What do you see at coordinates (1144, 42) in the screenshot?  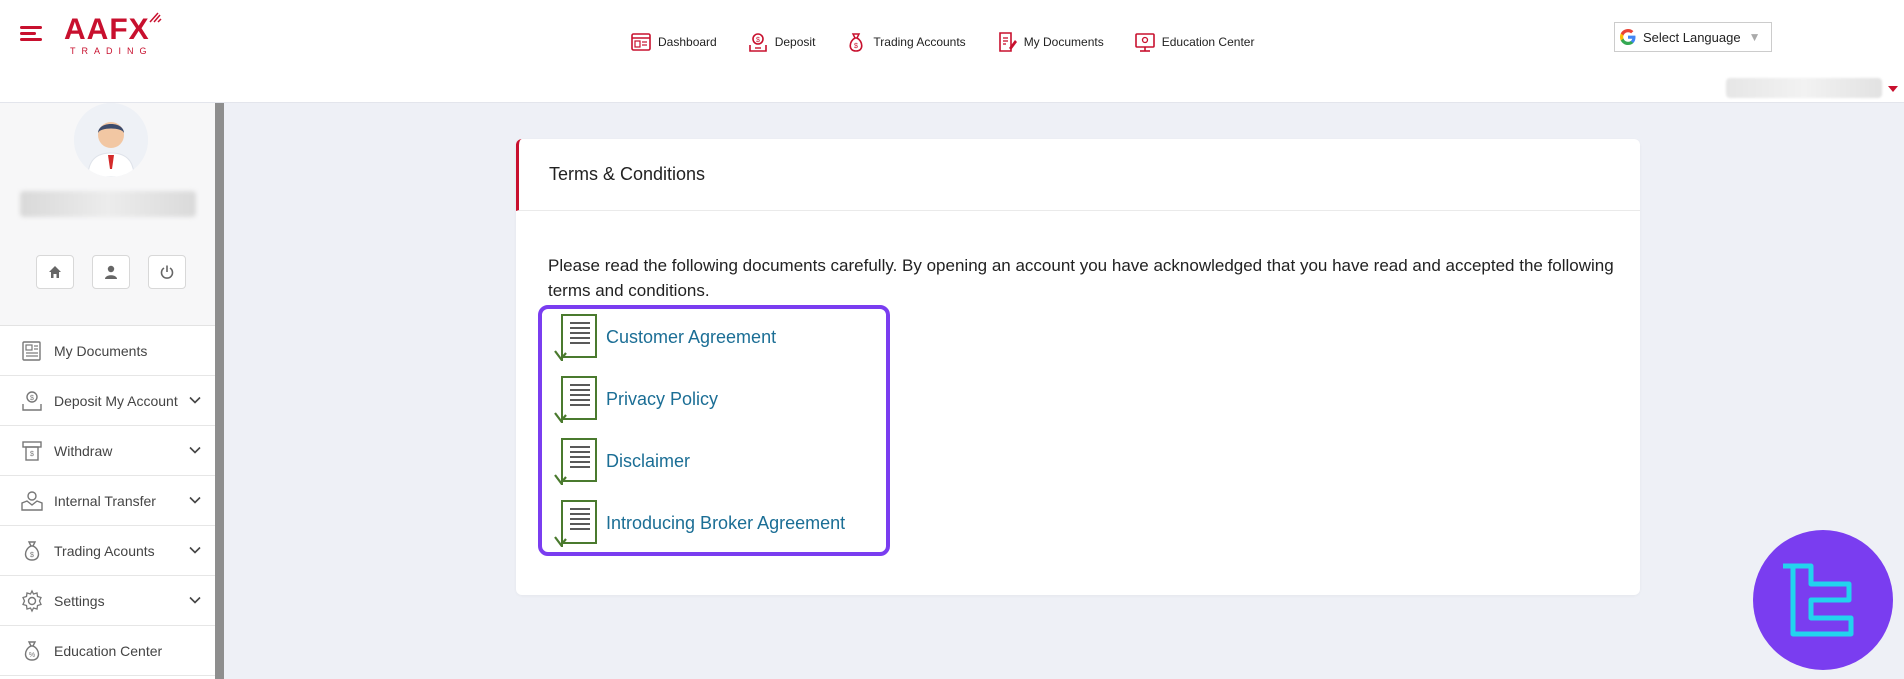 I see `monitor-icon` at bounding box center [1144, 42].